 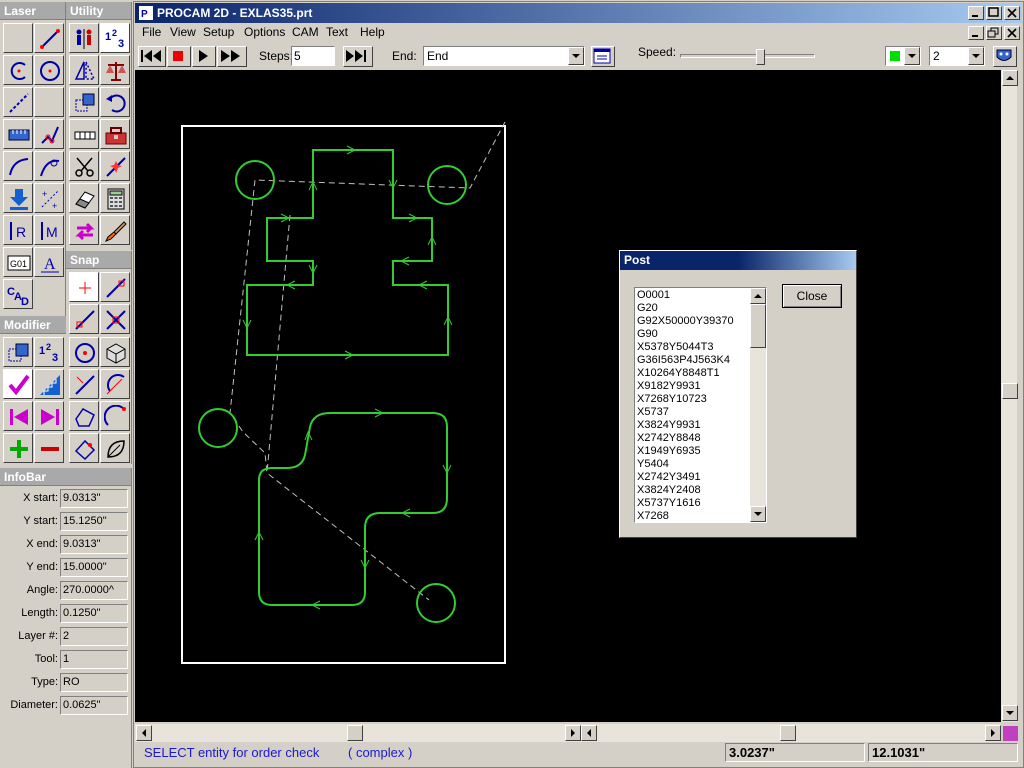 I want to click on close-window-button, so click(x=1012, y=13).